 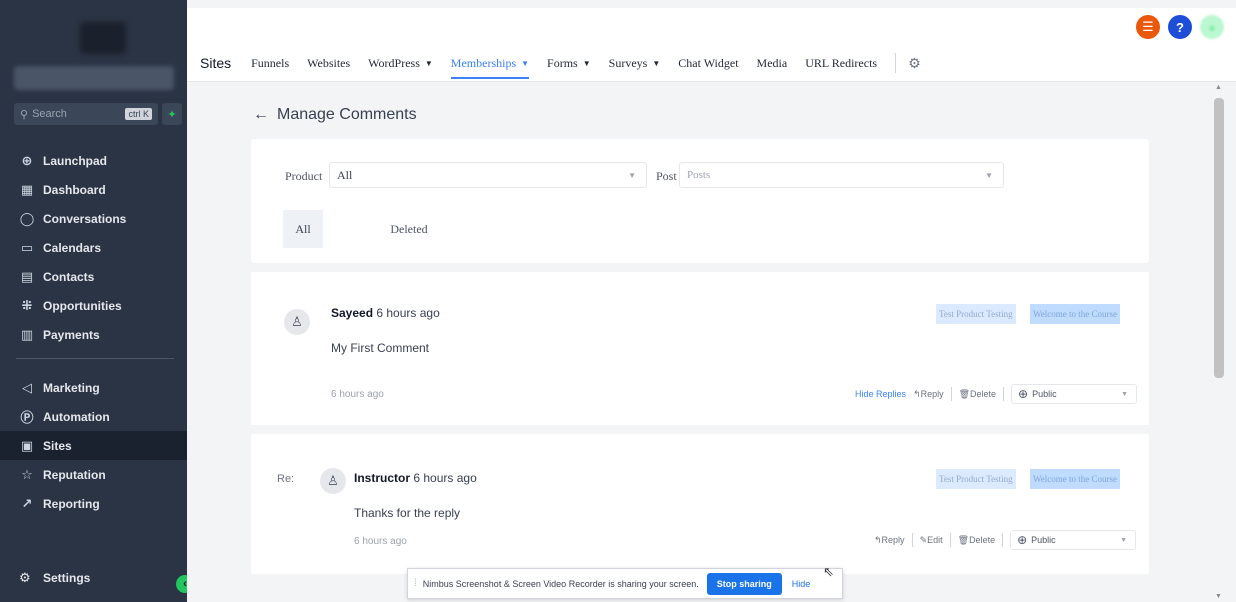 What do you see at coordinates (488, 175) in the screenshot?
I see `product-select: All ▼` at bounding box center [488, 175].